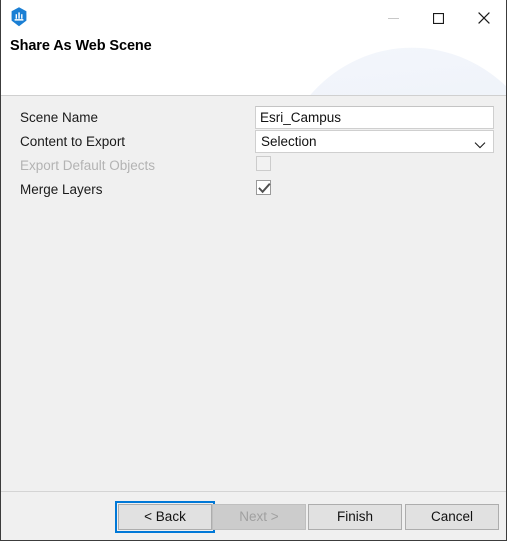  I want to click on back-button: < Back, so click(165, 517).